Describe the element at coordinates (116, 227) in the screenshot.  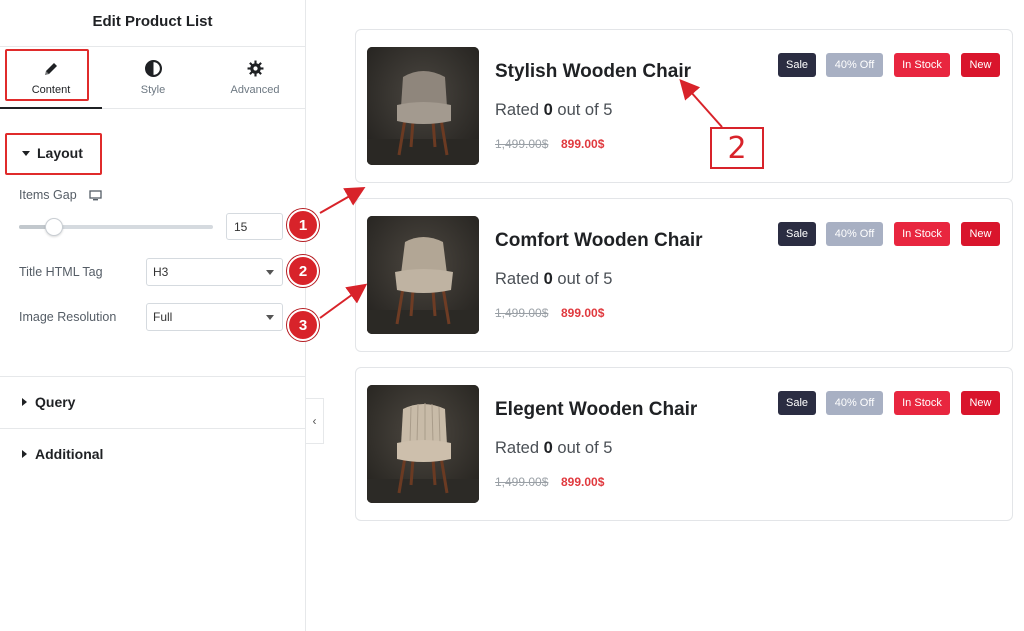
I see `items-gap-slider` at that location.